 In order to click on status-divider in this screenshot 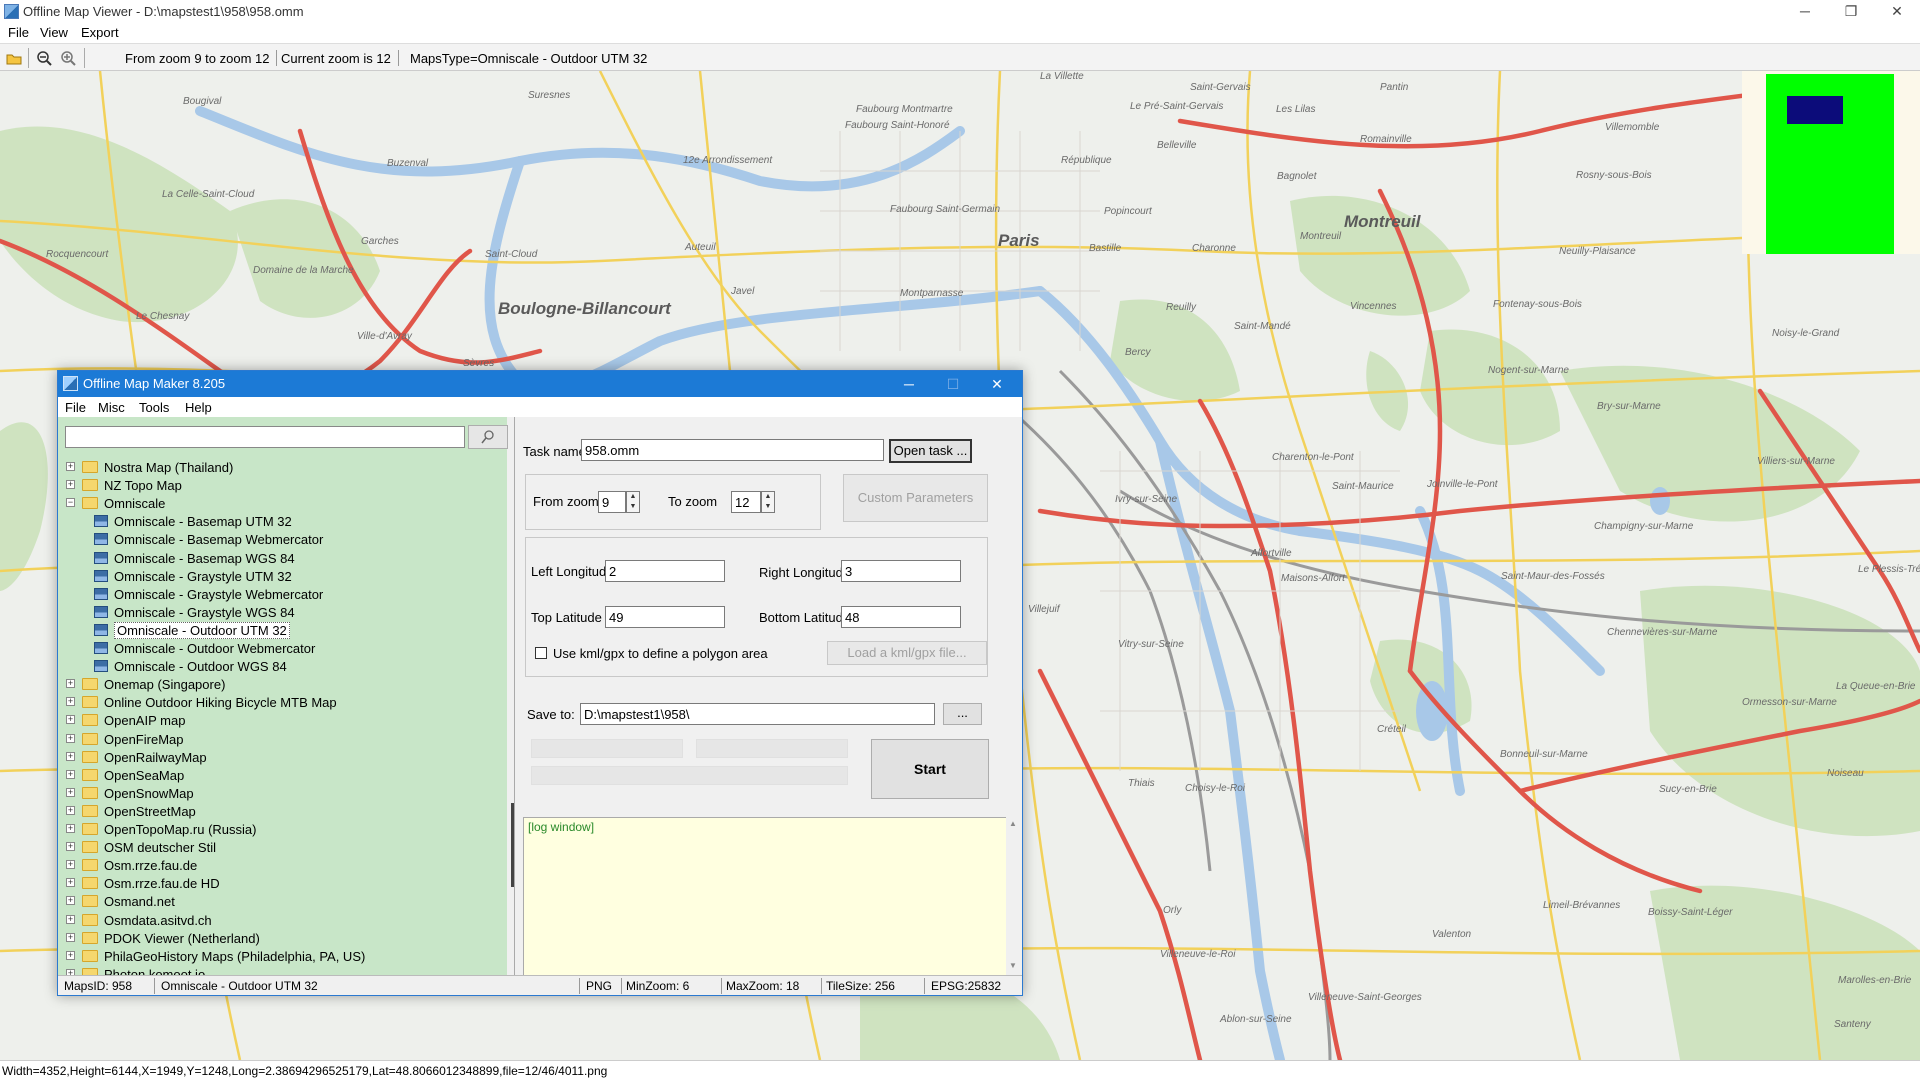, I will do `click(154, 986)`.